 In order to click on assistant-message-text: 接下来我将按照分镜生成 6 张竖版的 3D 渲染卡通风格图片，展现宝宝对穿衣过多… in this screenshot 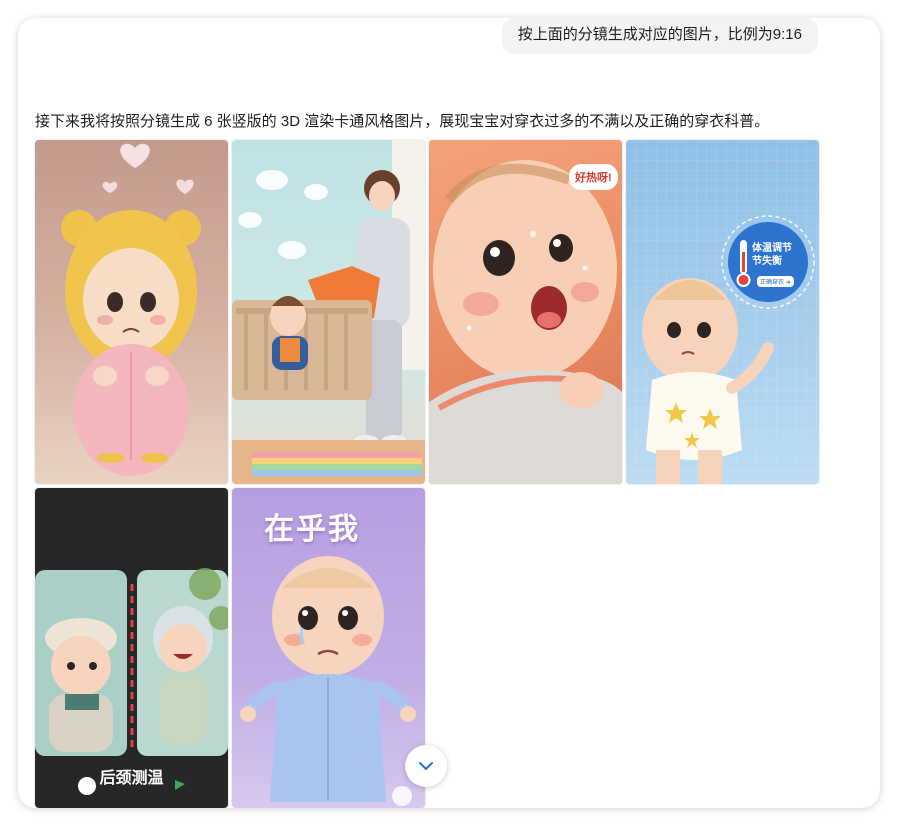, I will do `click(402, 121)`.